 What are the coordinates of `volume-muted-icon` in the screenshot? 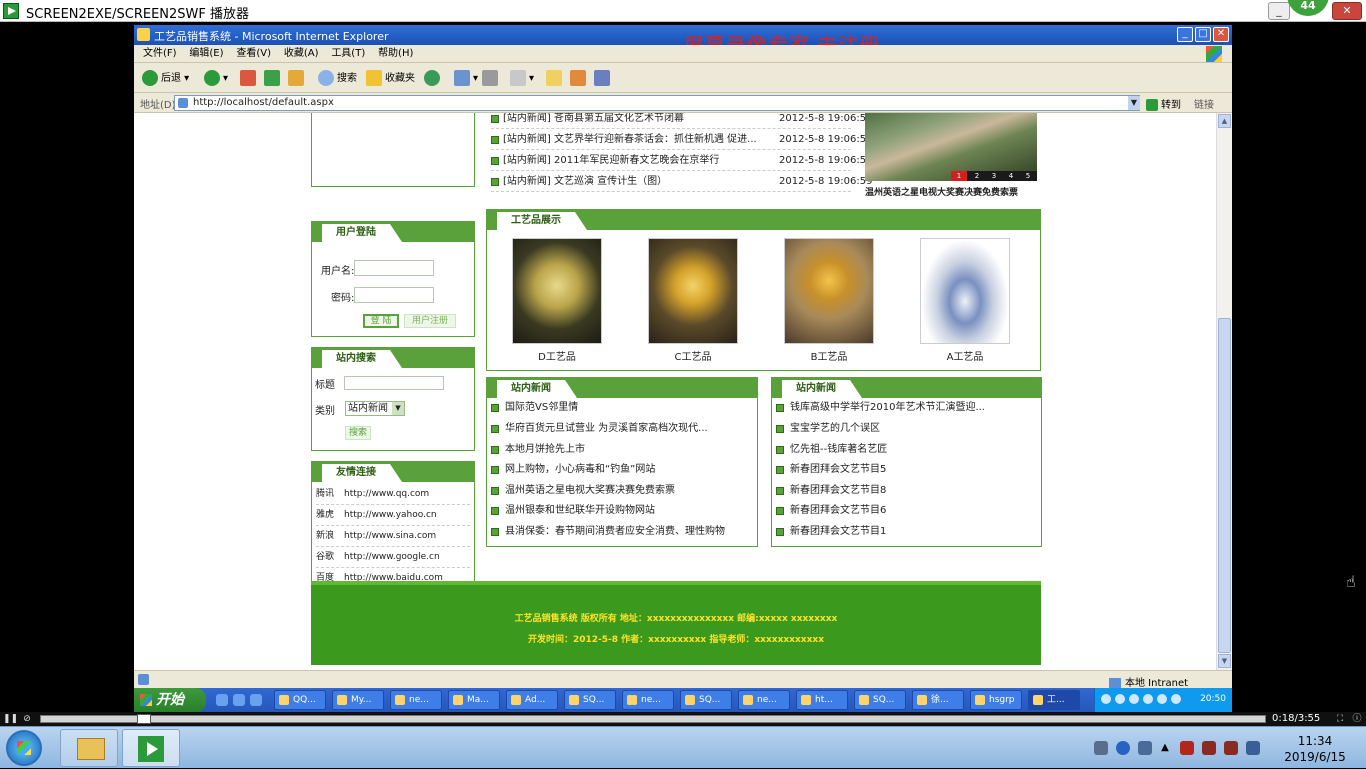 It's located at (1209, 748).